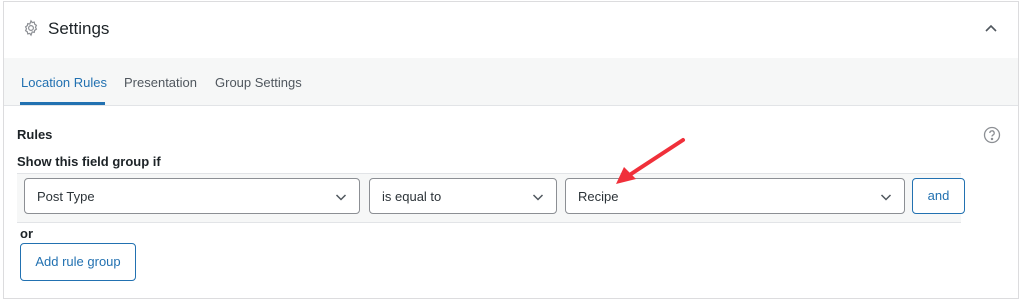 This screenshot has height=301, width=1024. What do you see at coordinates (938, 196) in the screenshot?
I see `and-rule-button: and` at bounding box center [938, 196].